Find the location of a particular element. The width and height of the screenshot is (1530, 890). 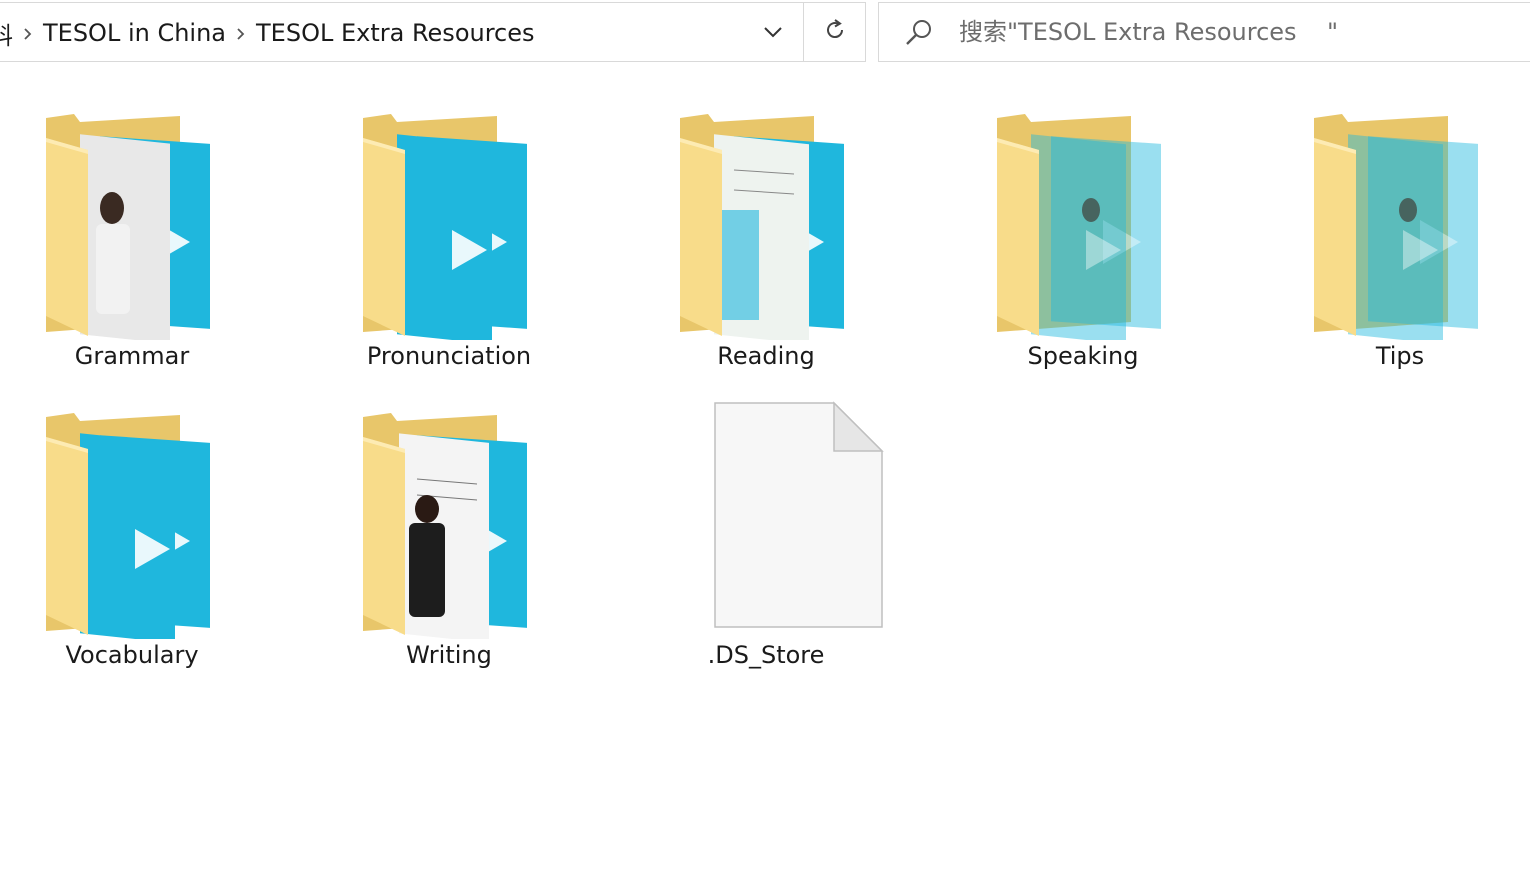

folder-item: Speaking is located at coordinates (1083, 245).